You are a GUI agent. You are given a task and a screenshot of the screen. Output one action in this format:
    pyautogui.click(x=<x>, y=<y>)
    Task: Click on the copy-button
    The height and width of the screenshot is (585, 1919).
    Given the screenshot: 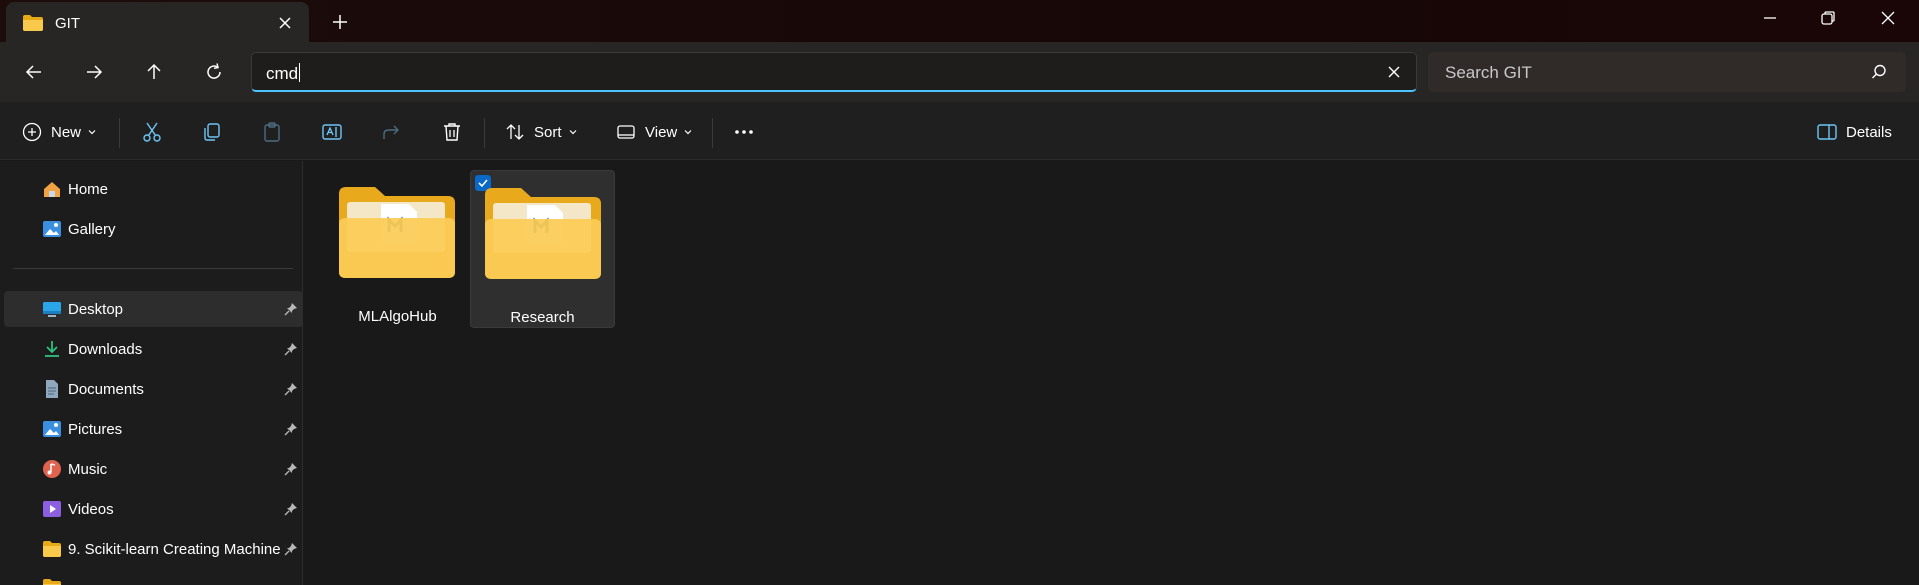 What is the action you would take?
    pyautogui.click(x=212, y=132)
    